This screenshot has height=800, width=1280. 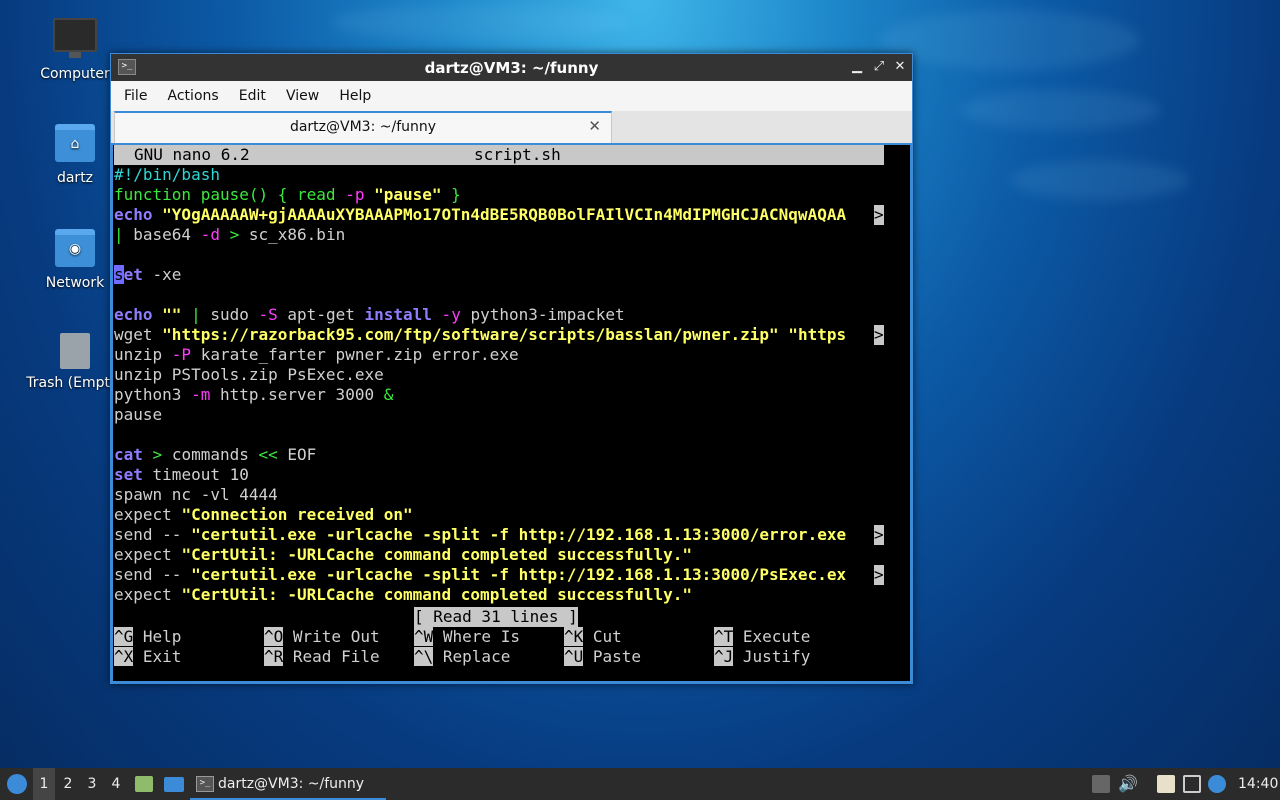 I want to click on code-line: set -xe, so click(x=148, y=274).